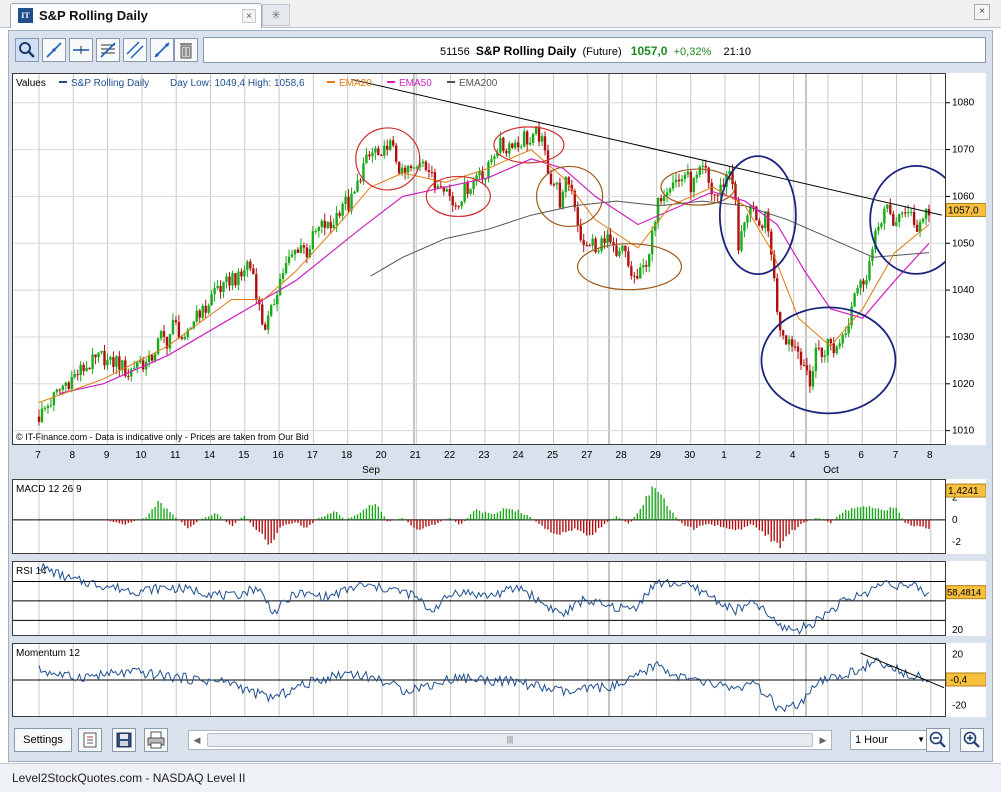 This screenshot has width=1001, height=792. Describe the element at coordinates (484, 685) in the screenshot. I see `momentum-line` at that location.